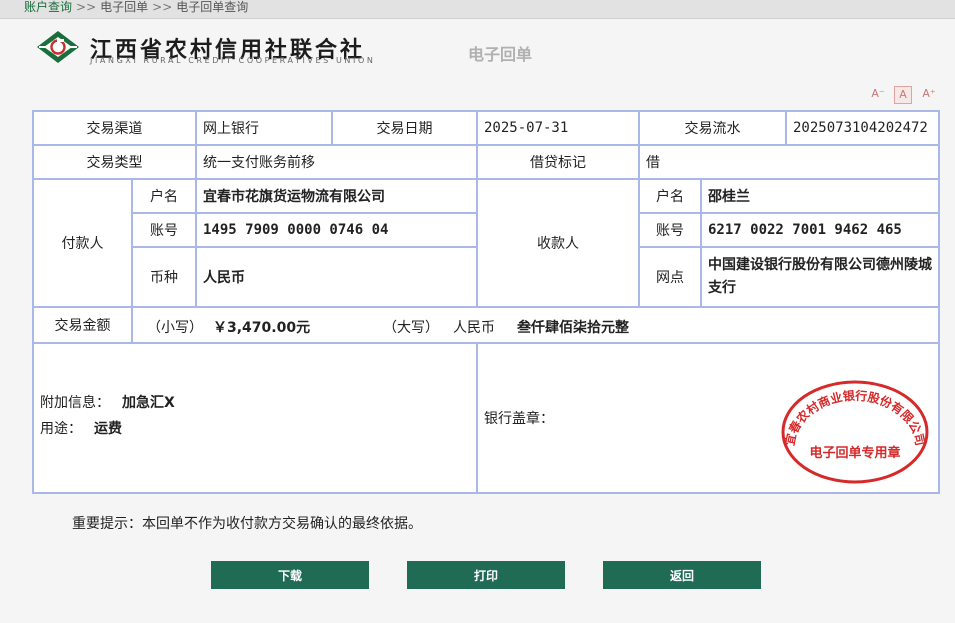 Image resolution: width=955 pixels, height=623 pixels. What do you see at coordinates (164, 196) in the screenshot?
I see `payer-name-label: 户名` at bounding box center [164, 196].